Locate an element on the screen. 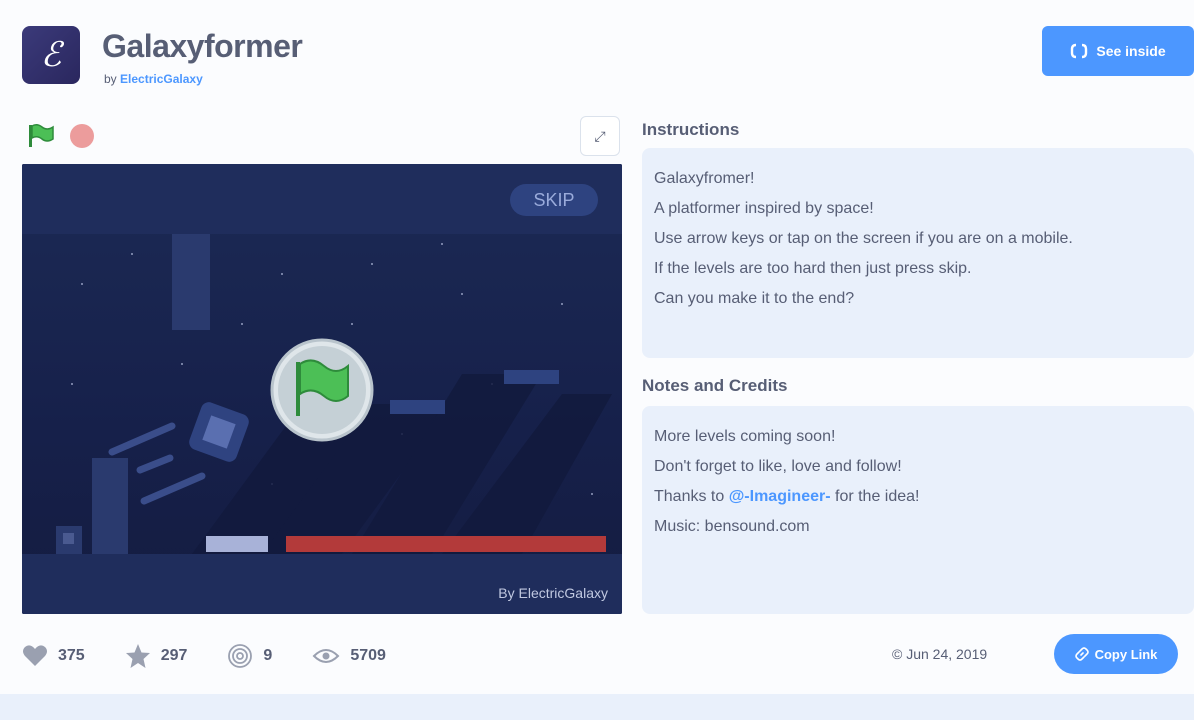  author-link: ElectricGalaxy is located at coordinates (161, 79).